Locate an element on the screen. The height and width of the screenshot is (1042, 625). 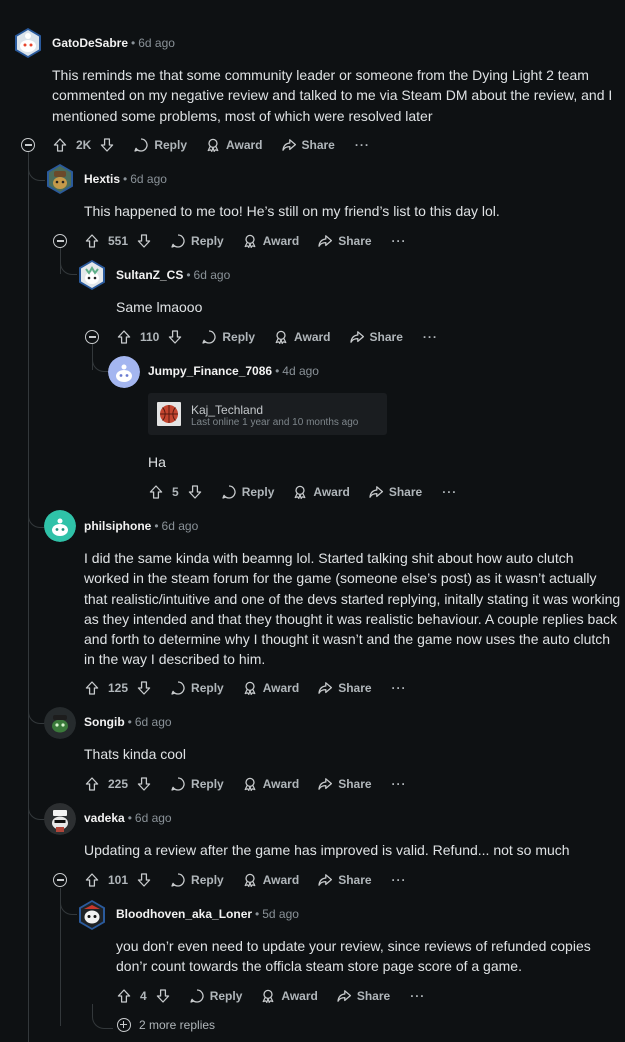
username: Jumpy_Finance_7086 is located at coordinates (210, 371).